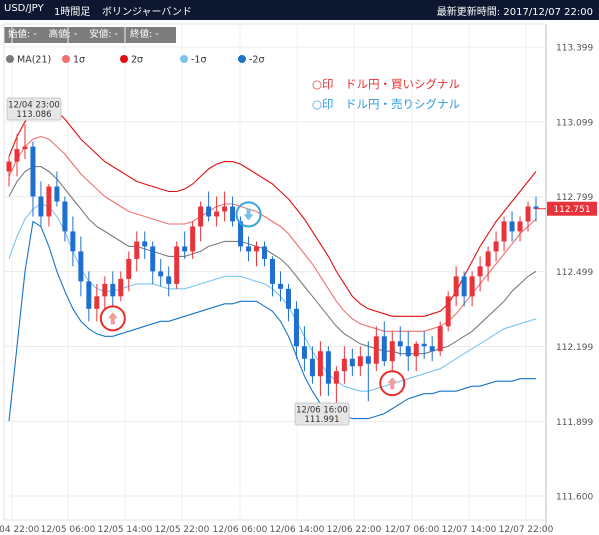 This screenshot has height=535, width=599. I want to click on legend-item: MA(21), so click(28, 60).